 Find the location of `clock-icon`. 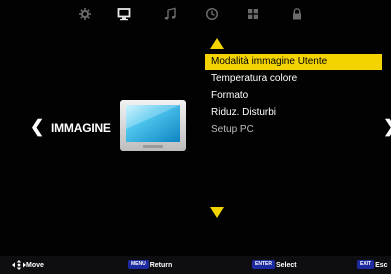

clock-icon is located at coordinates (212, 14).